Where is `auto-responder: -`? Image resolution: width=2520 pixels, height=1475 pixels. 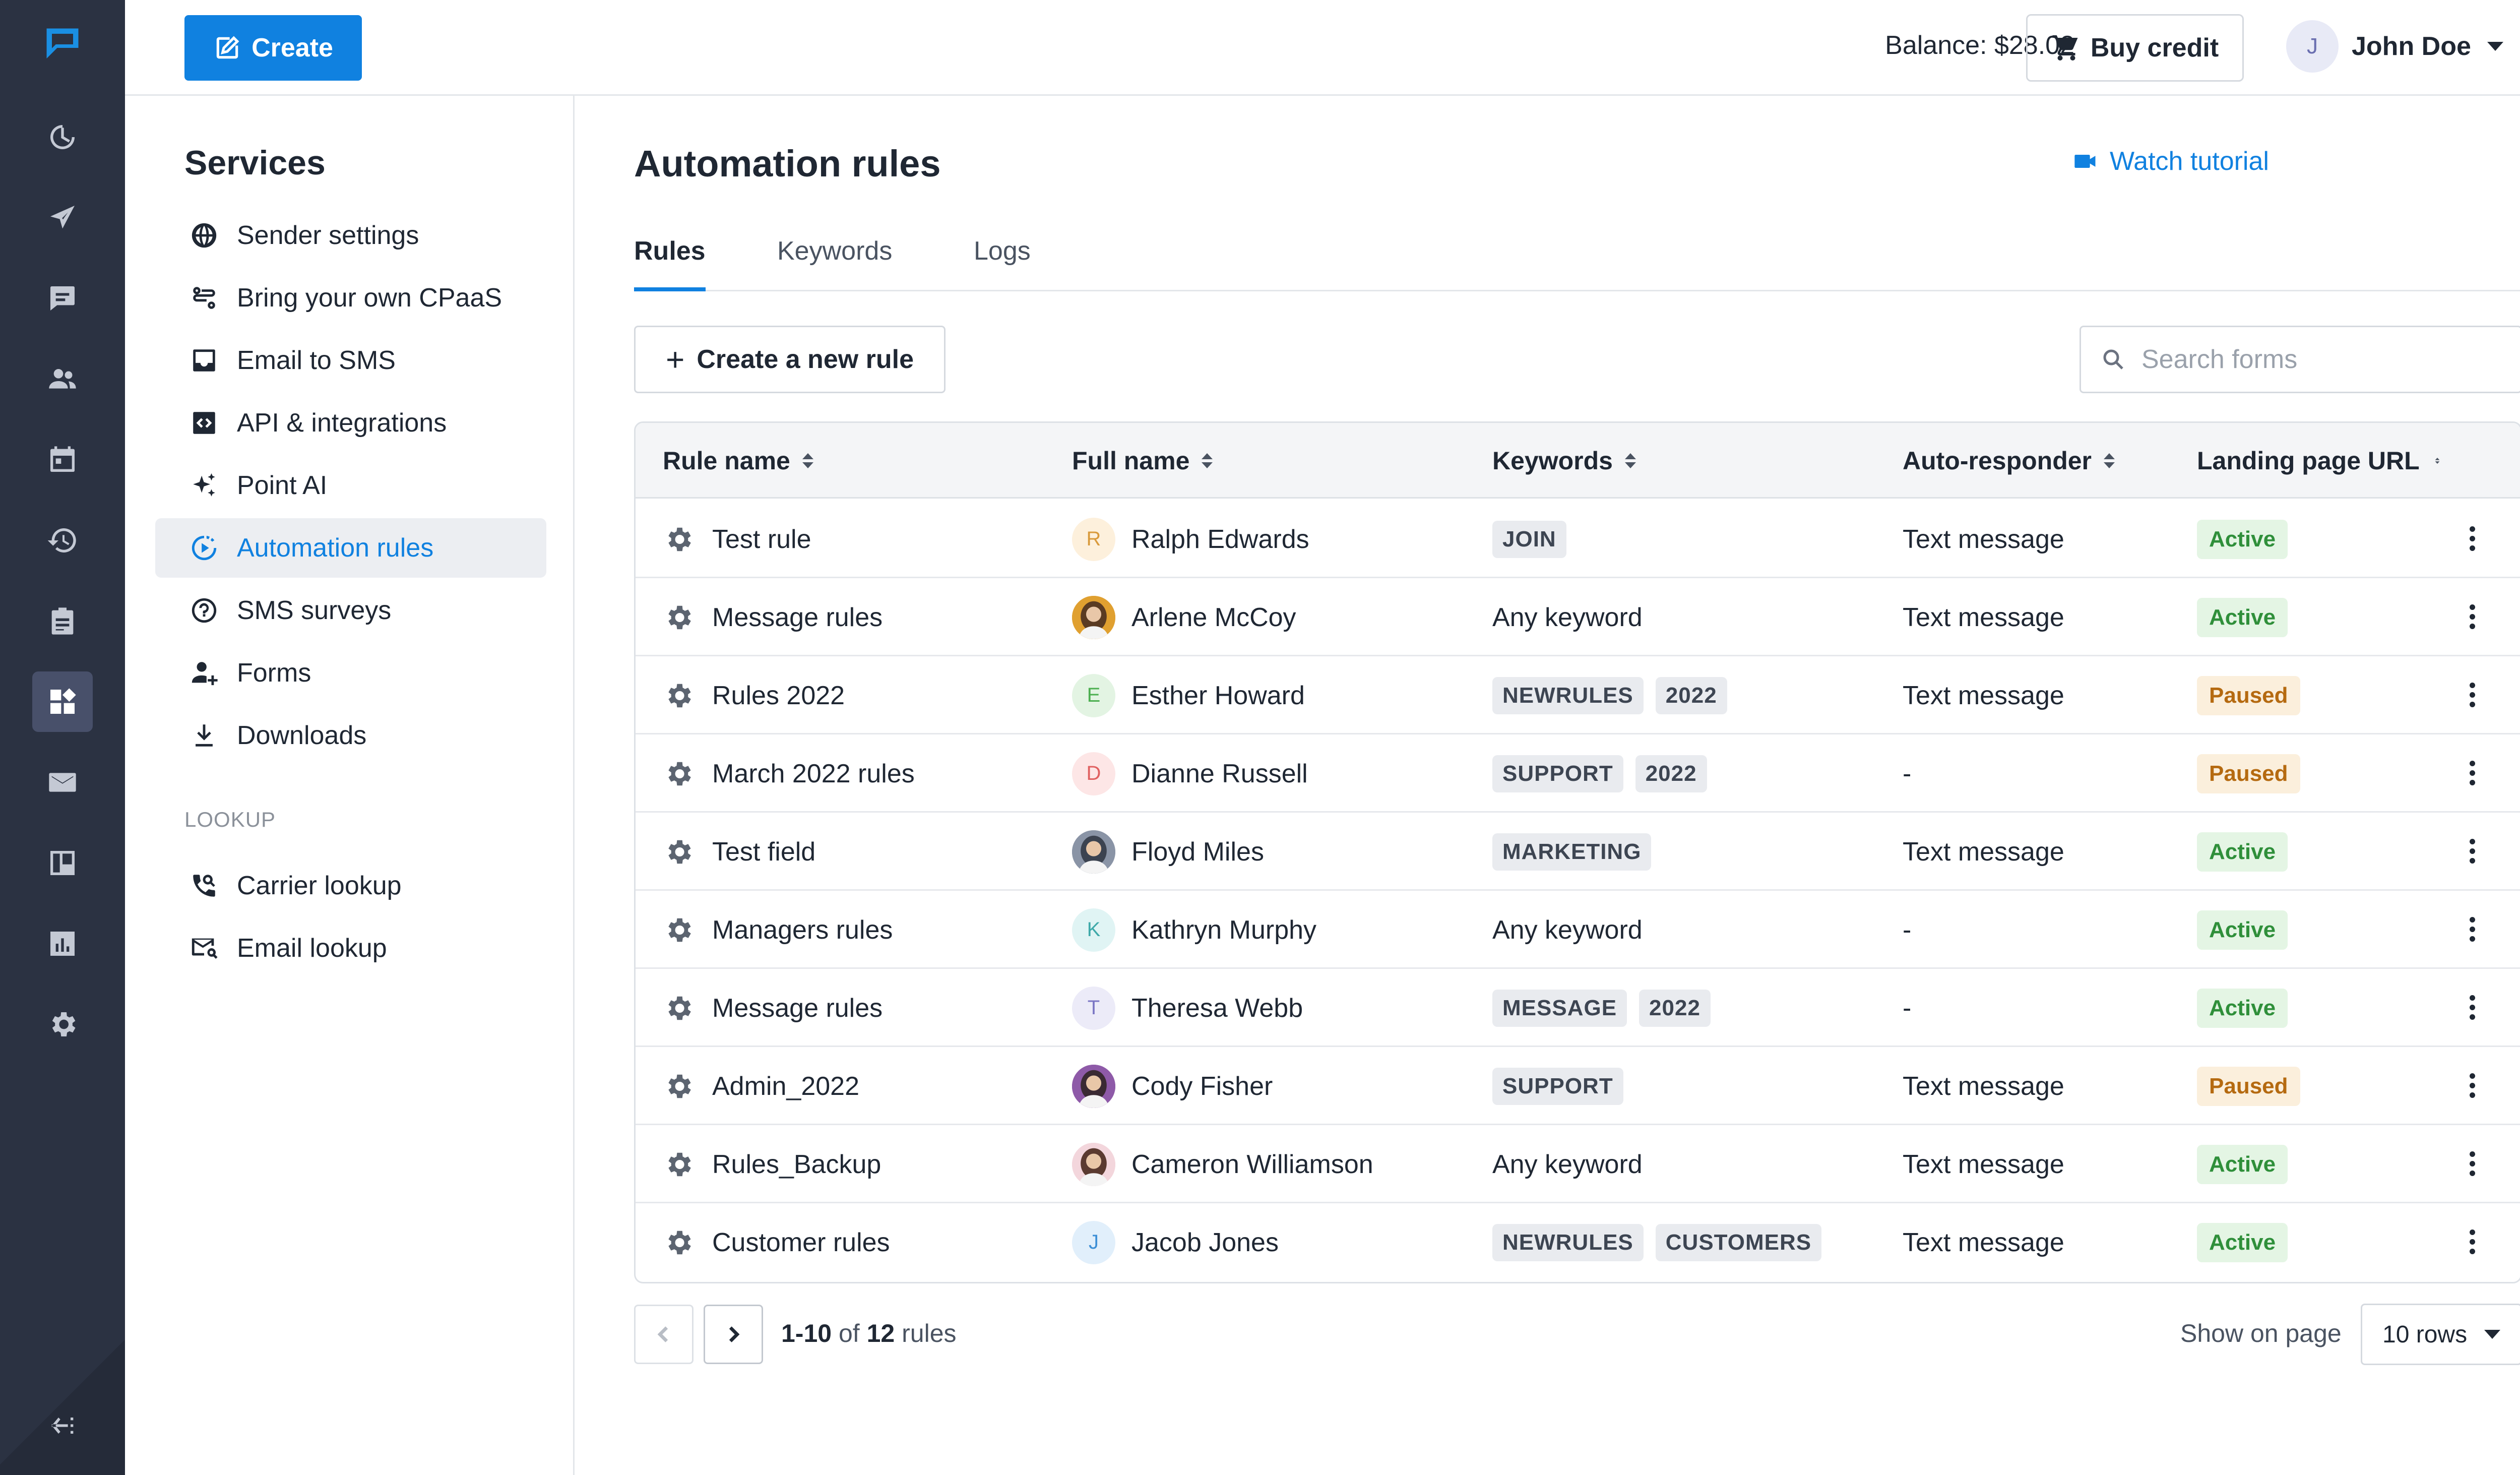 auto-responder: - is located at coordinates (1907, 773).